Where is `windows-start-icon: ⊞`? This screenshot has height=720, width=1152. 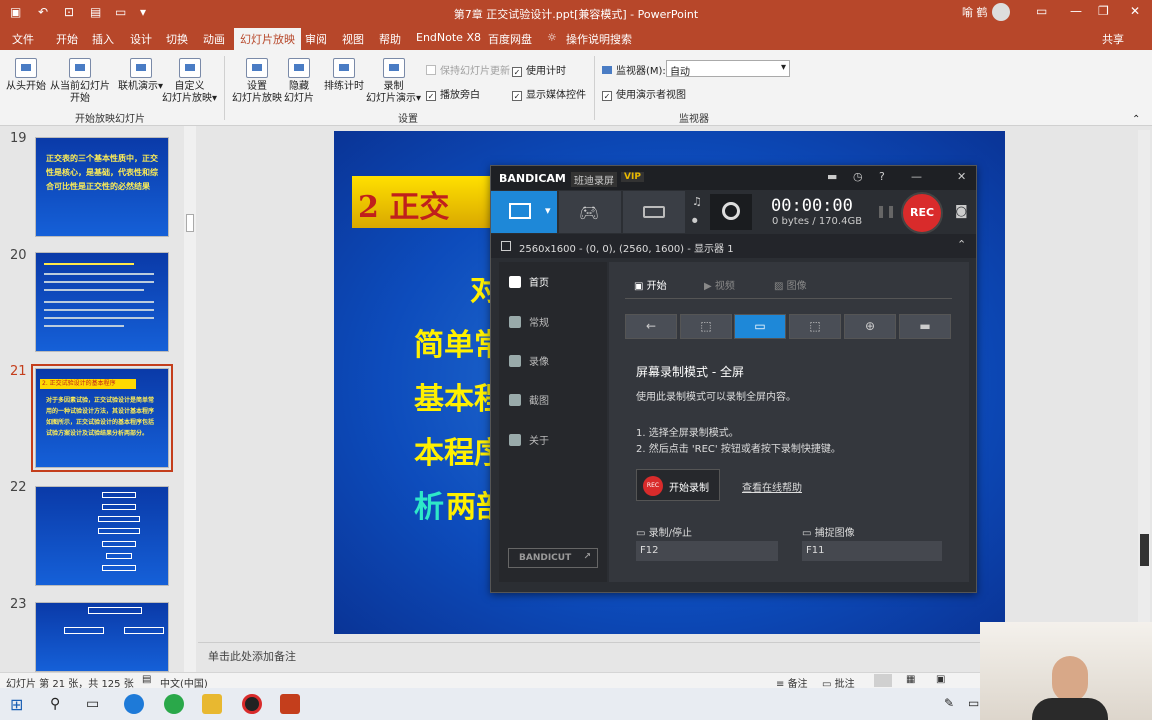
windows-start-icon: ⊞ is located at coordinates (16, 704).